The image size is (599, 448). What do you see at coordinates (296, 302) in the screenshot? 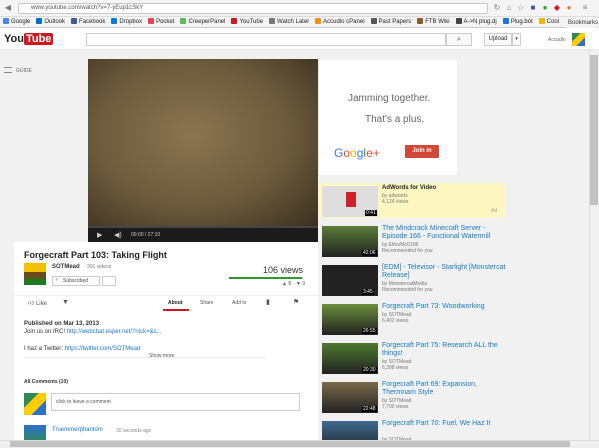
I see `flag-icon: ⚑` at bounding box center [296, 302].